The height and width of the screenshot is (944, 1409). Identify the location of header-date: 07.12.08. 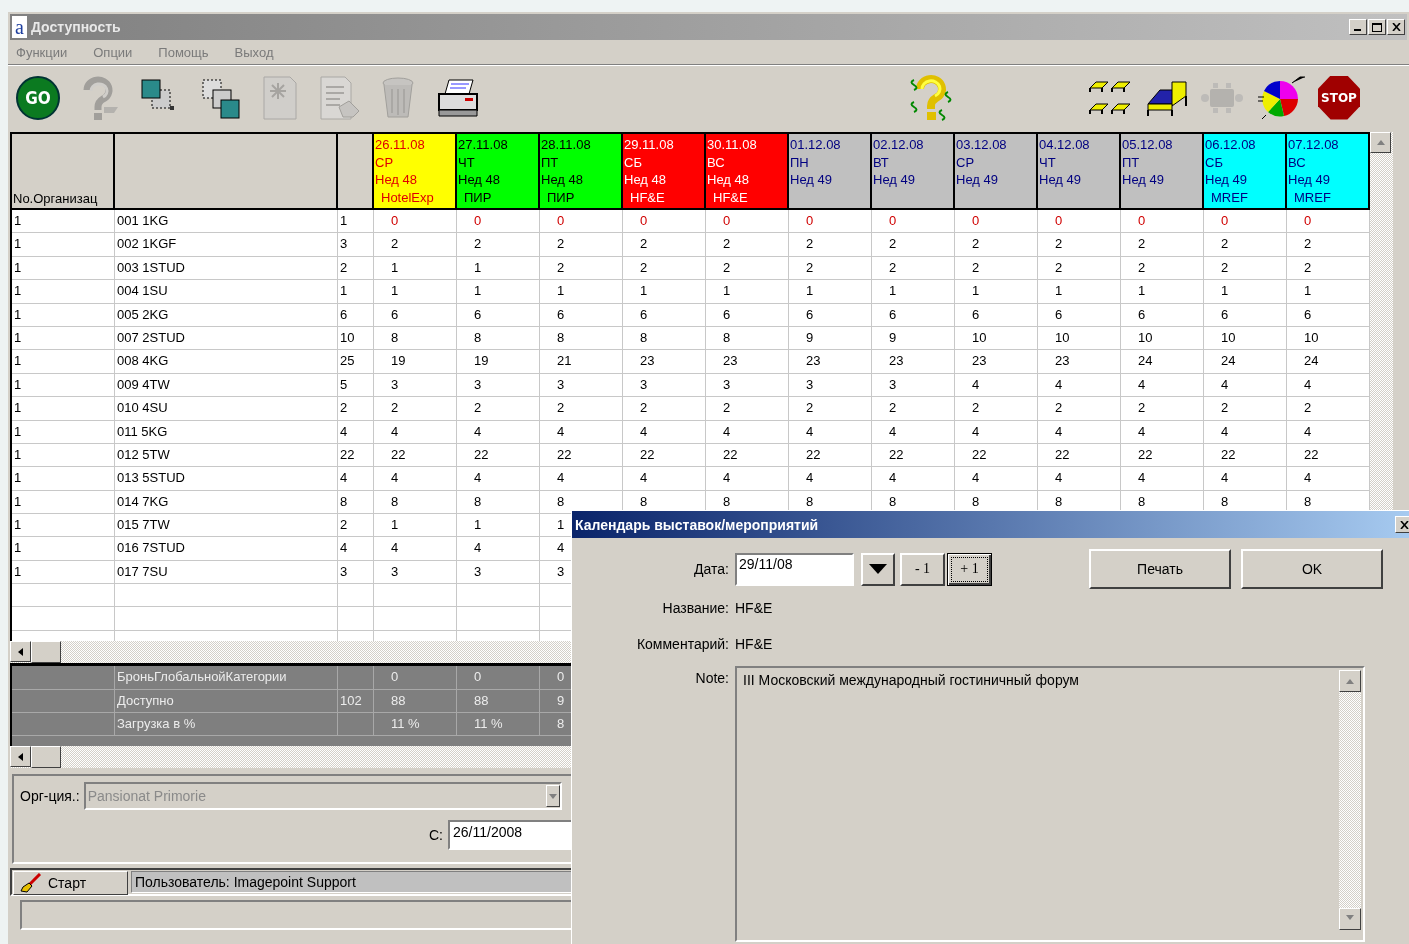
(1314, 145).